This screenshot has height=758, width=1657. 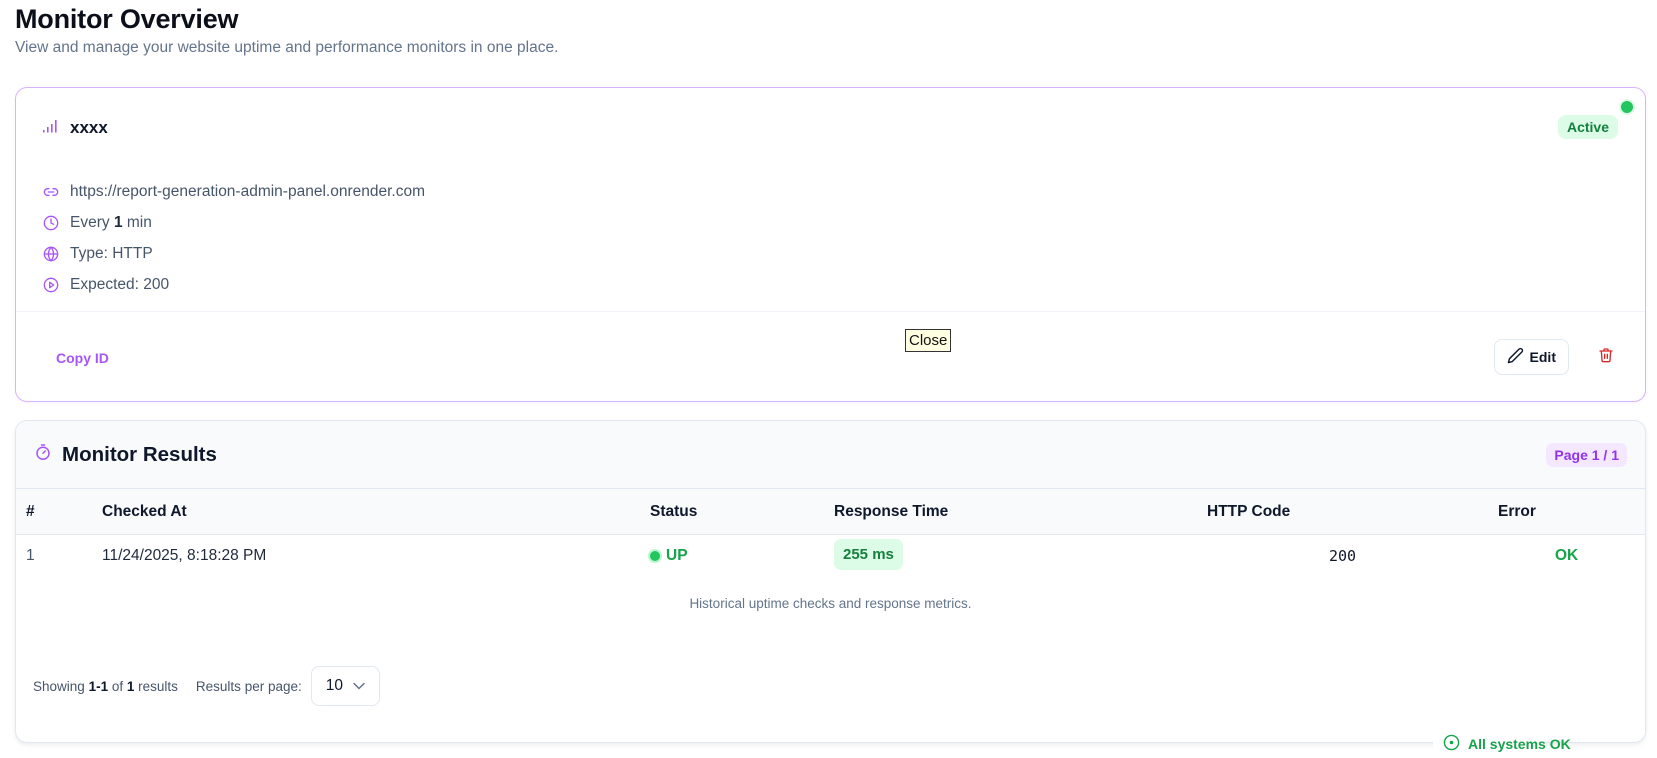 I want to click on results-title-wrap: Monitor Results, so click(x=125, y=455).